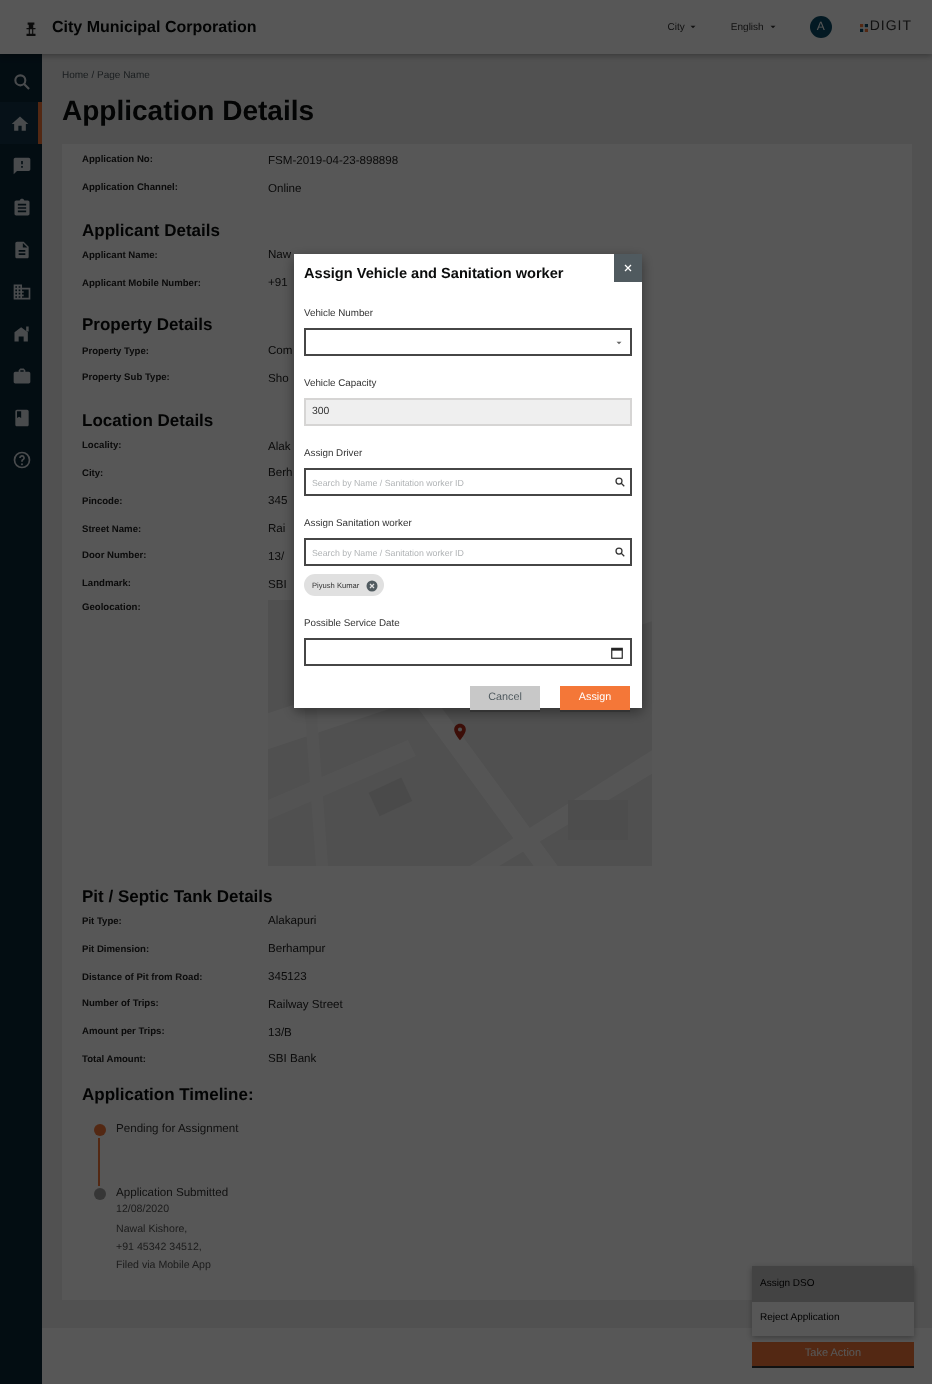 The height and width of the screenshot is (1384, 932). What do you see at coordinates (21, 165) in the screenshot?
I see `alert-message-icon` at bounding box center [21, 165].